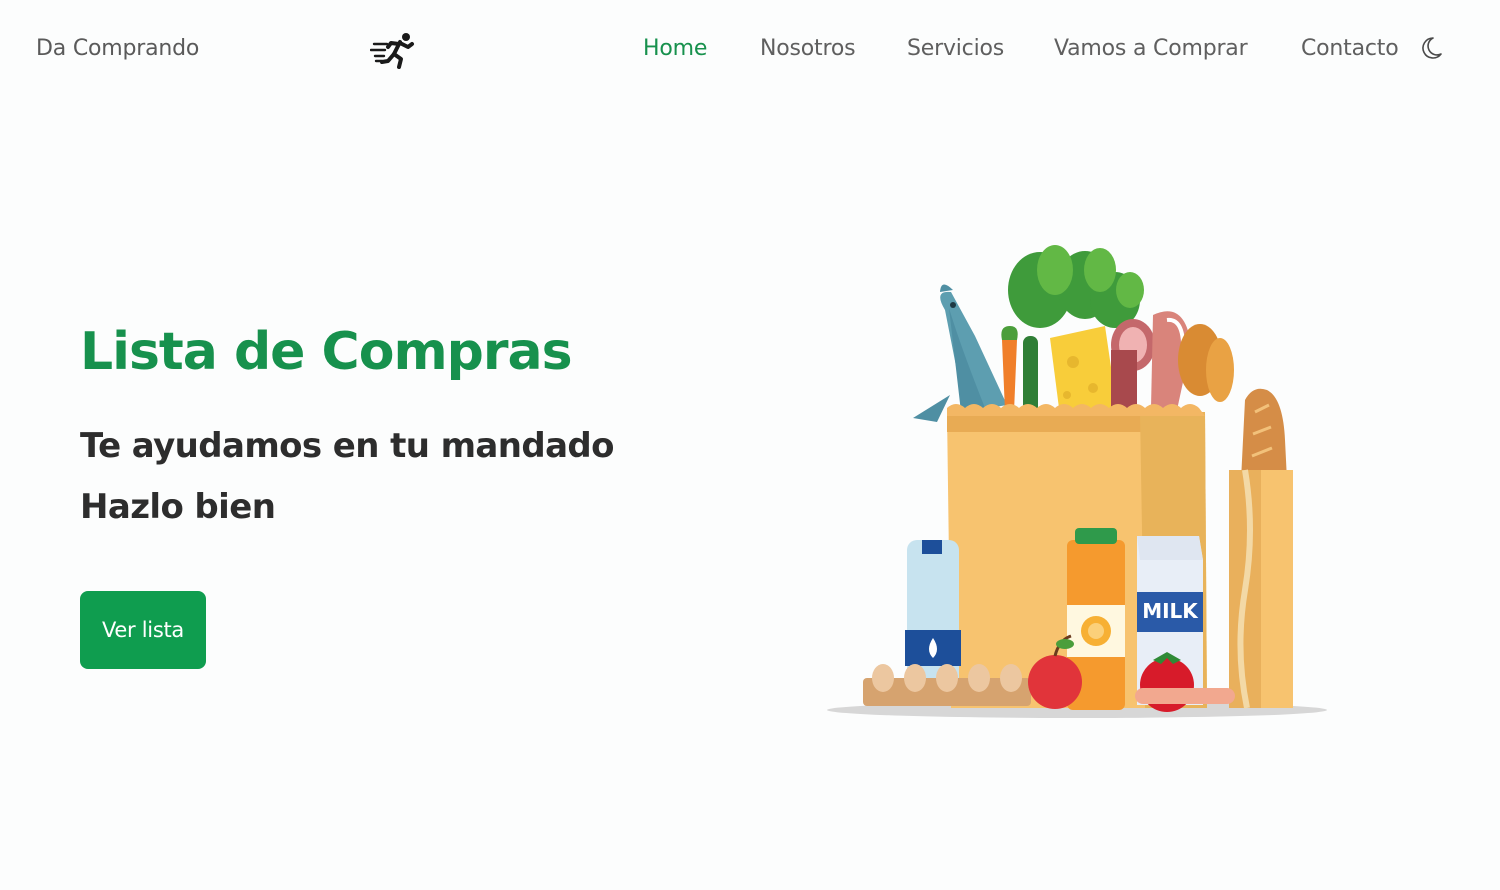  Describe the element at coordinates (178, 507) in the screenshot. I see `hero-tagline: Hazlo bien` at that location.